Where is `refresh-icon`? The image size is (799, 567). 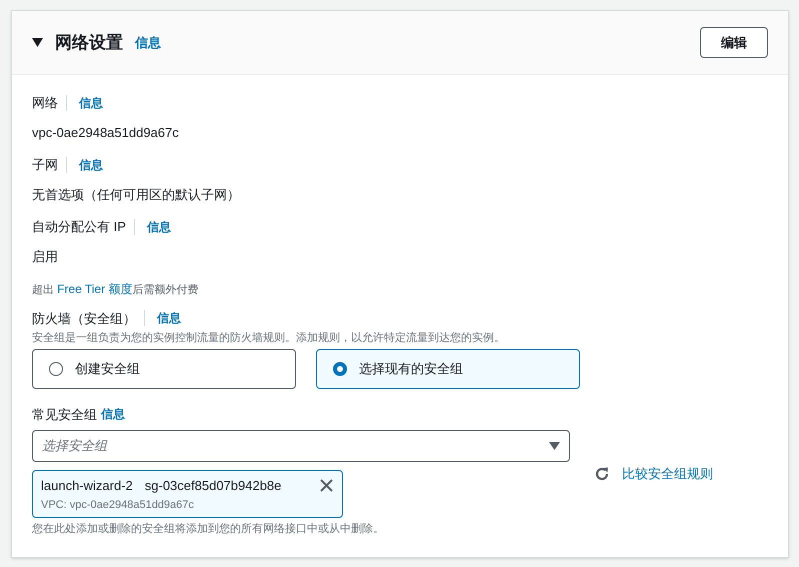 refresh-icon is located at coordinates (602, 474).